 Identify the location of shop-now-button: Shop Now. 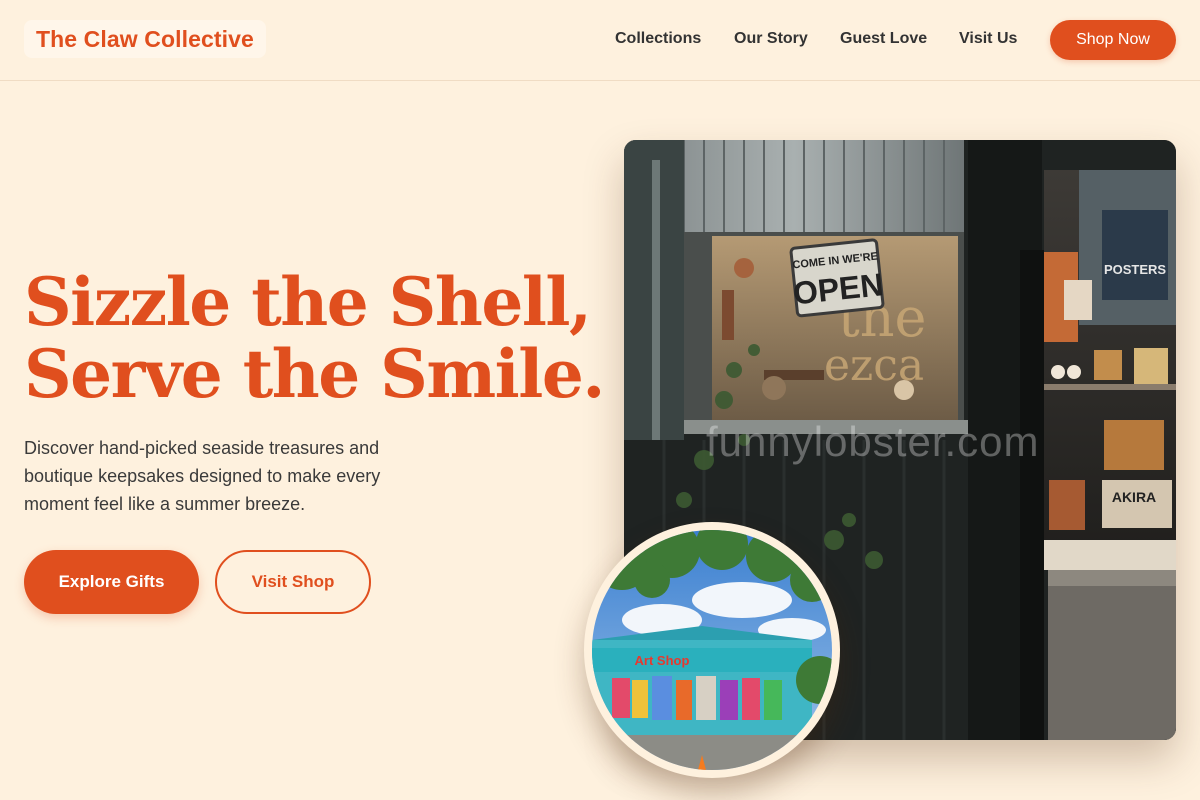
(1113, 40).